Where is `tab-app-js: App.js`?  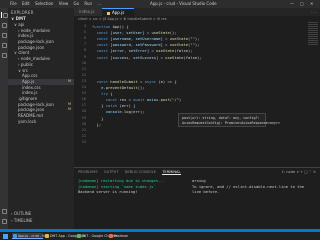 tab-app-js: App.js is located at coordinates (118, 12).